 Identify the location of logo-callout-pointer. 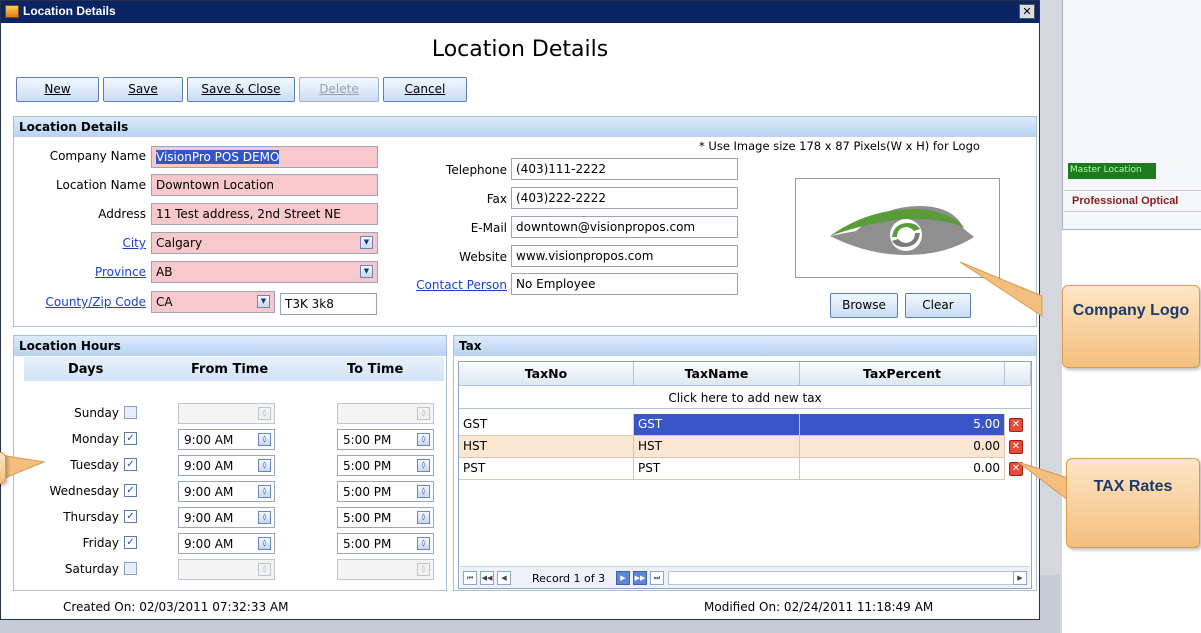
(1001, 289).